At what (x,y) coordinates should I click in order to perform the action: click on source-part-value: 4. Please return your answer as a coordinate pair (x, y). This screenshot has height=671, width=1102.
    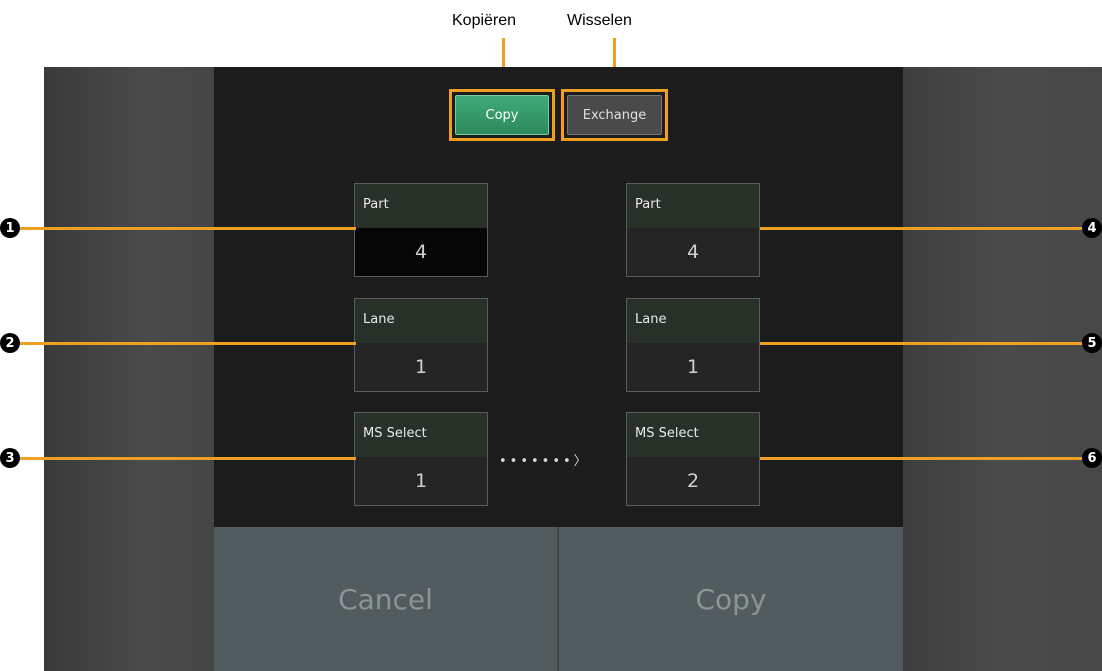
    Looking at the image, I should click on (421, 252).